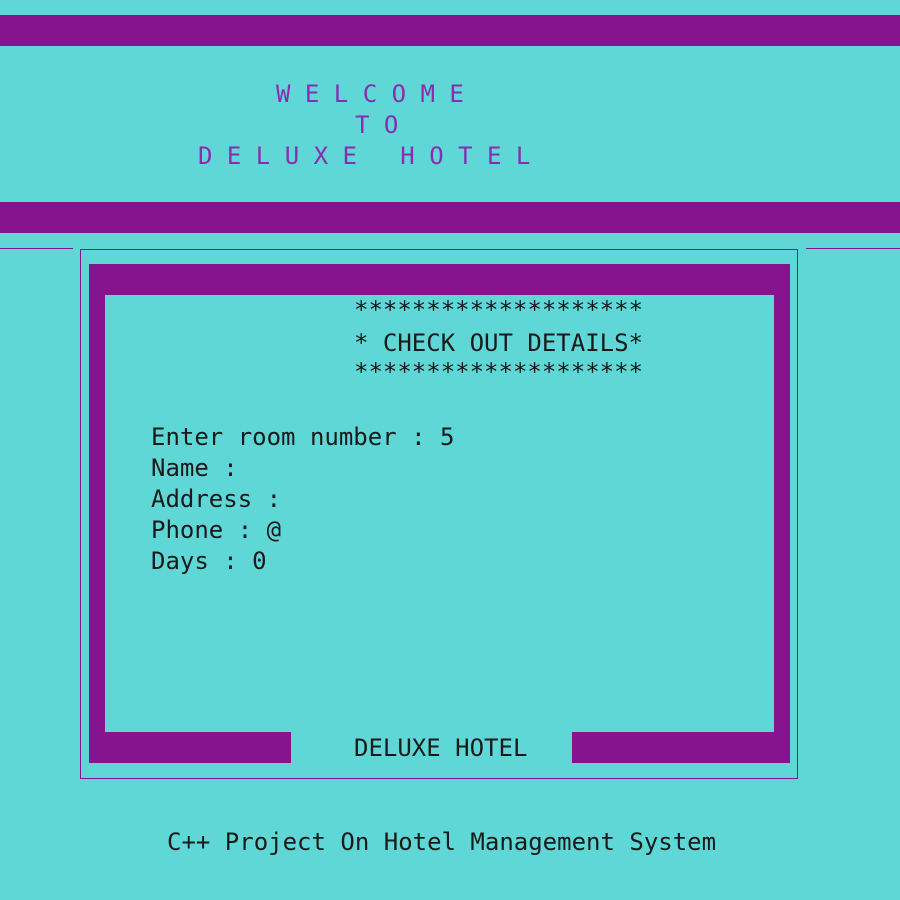 The image size is (900, 900). I want to click on name-row: Name :, so click(202, 468).